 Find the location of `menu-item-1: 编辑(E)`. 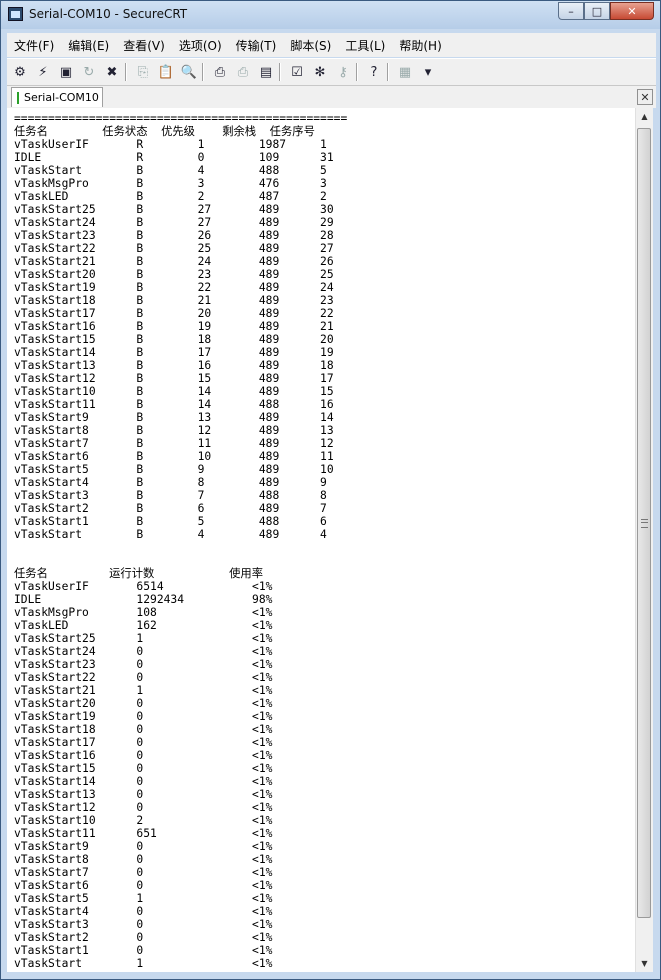

menu-item-1: 编辑(E) is located at coordinates (88, 45).